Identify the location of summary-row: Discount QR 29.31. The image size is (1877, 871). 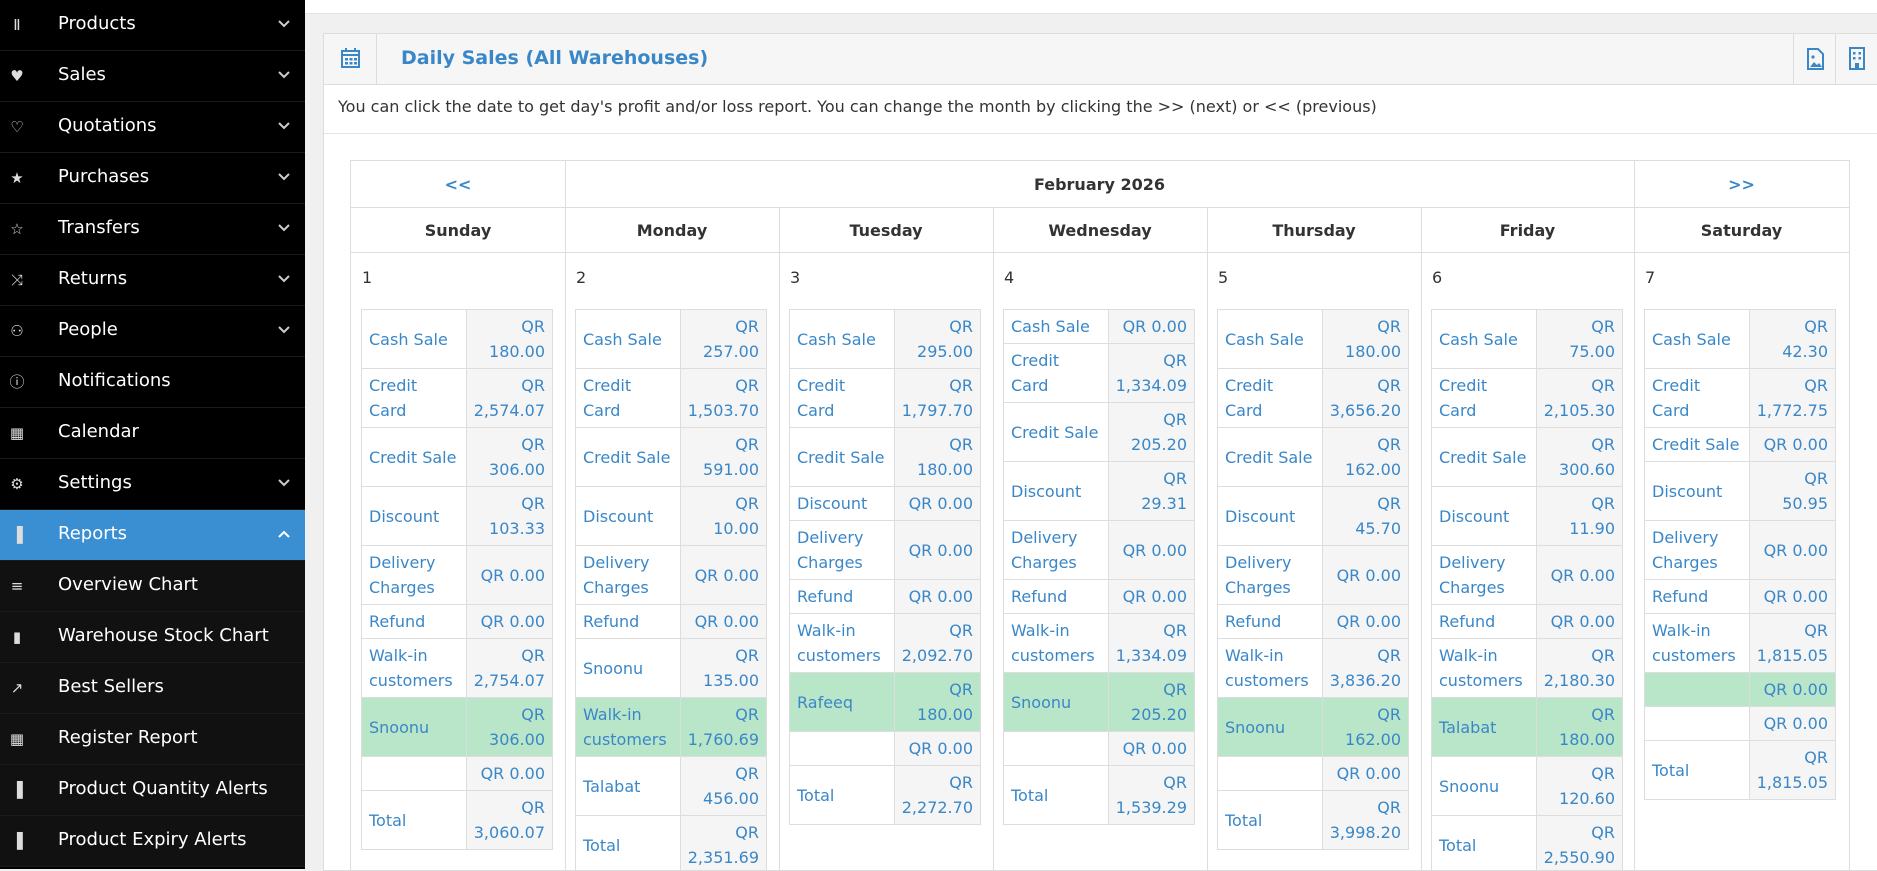
(1099, 491).